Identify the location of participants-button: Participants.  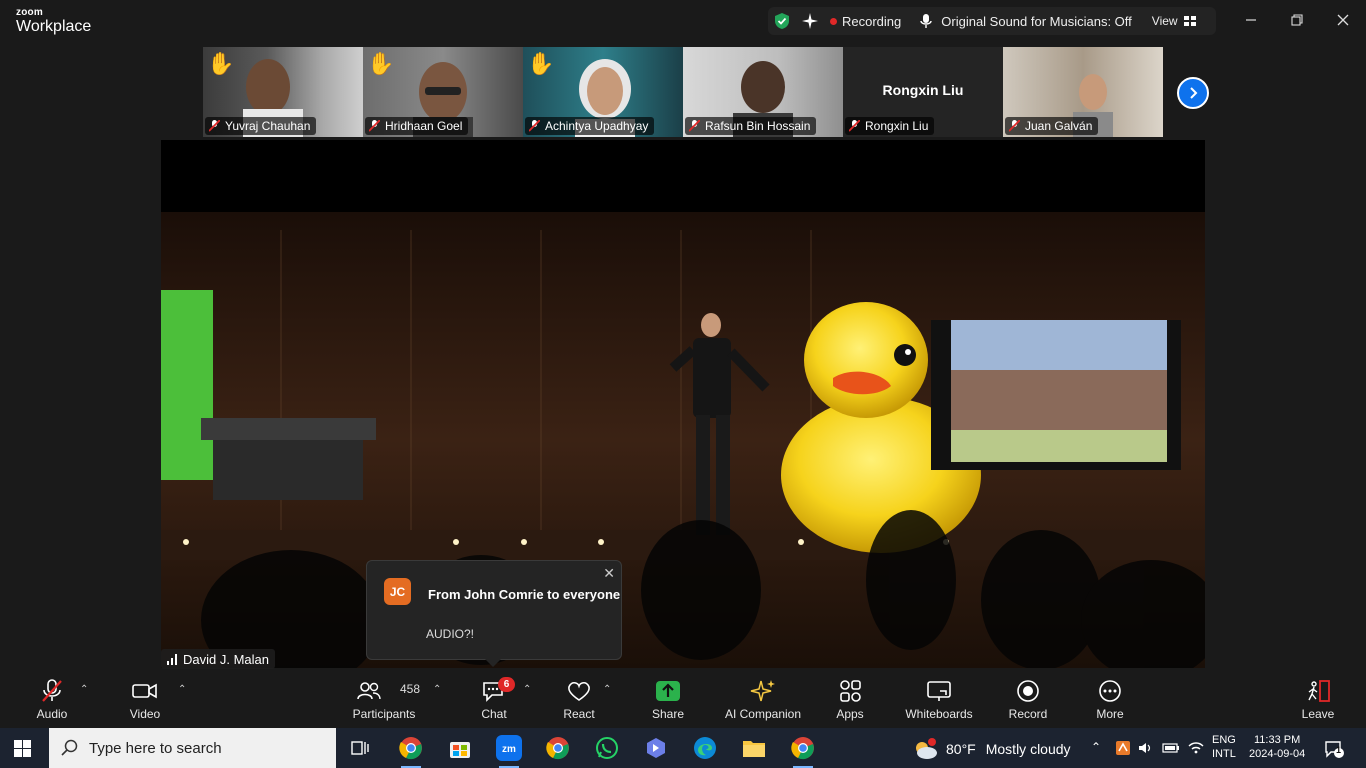
(384, 699).